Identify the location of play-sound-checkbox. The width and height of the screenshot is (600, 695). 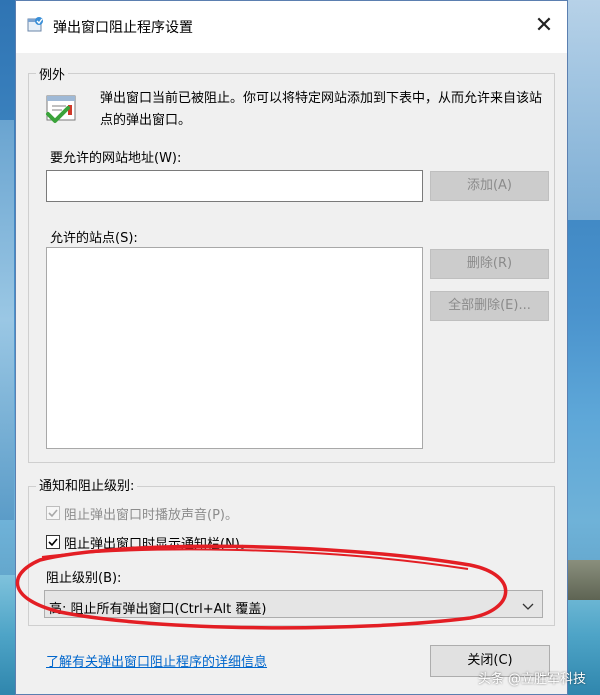
(53, 513).